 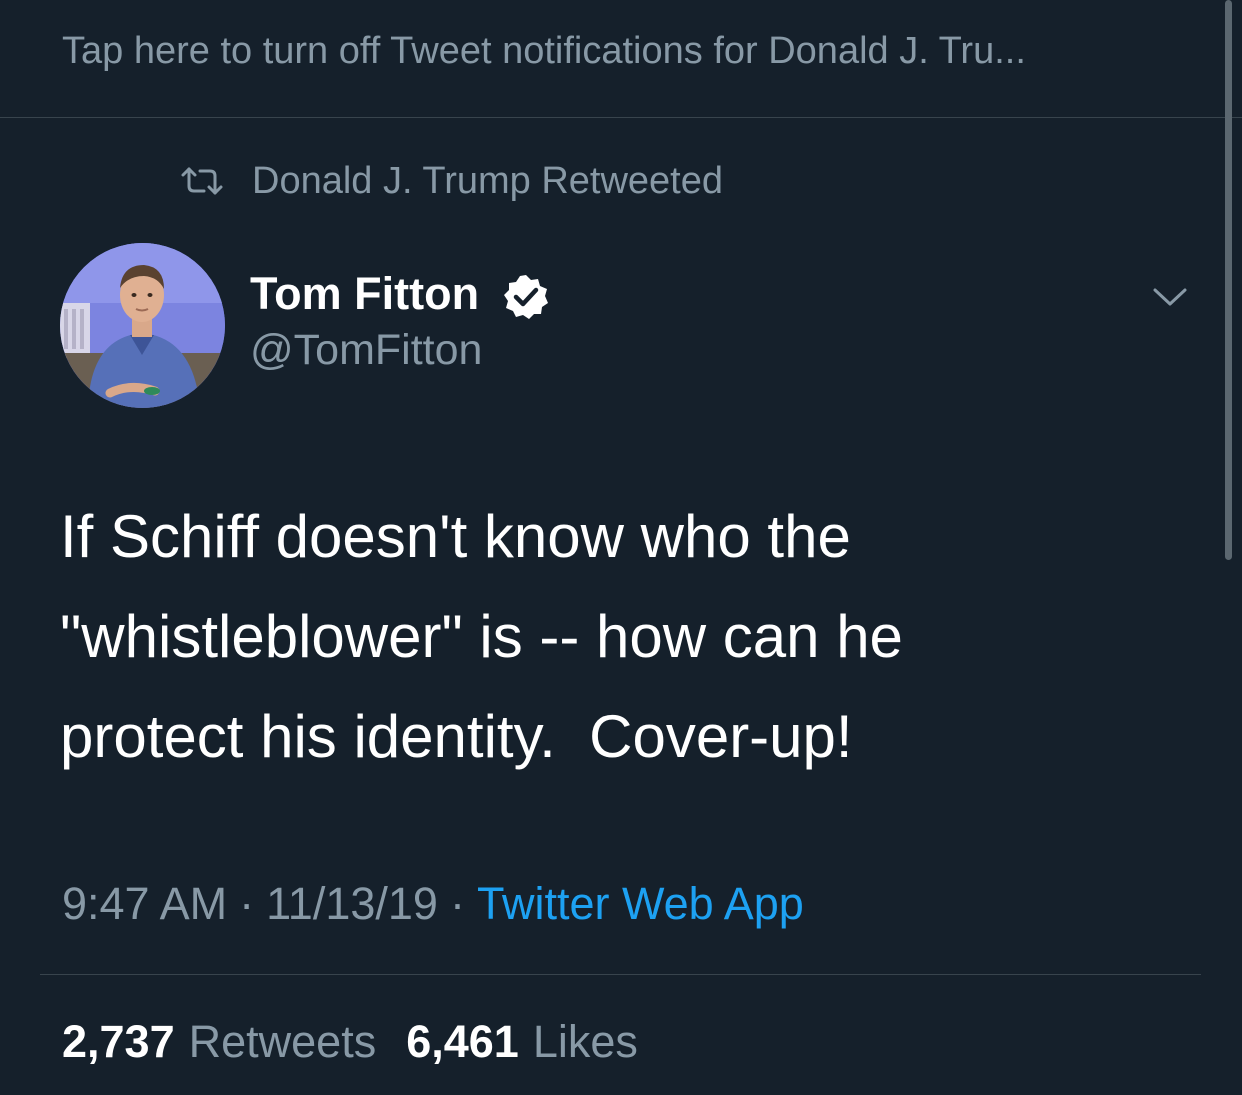 I want to click on likes-count: 6,461, so click(x=462, y=1041).